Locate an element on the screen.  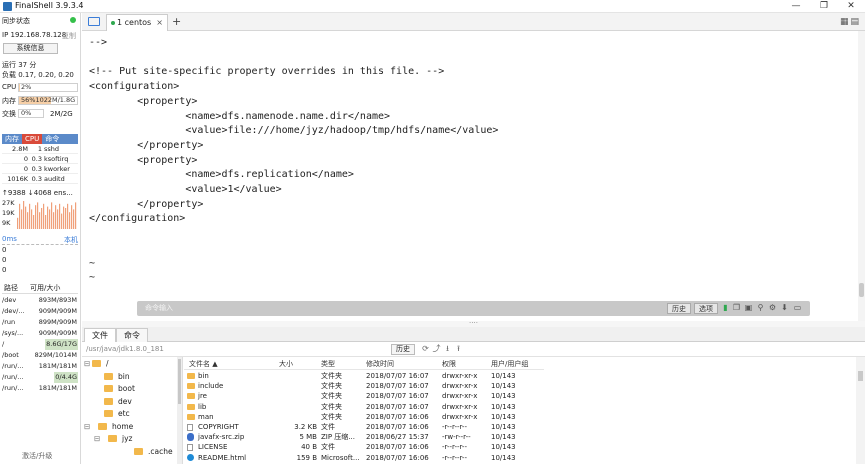
path-input: /usr/java/jdk1.8.0_181 is located at coordinates (125, 349).